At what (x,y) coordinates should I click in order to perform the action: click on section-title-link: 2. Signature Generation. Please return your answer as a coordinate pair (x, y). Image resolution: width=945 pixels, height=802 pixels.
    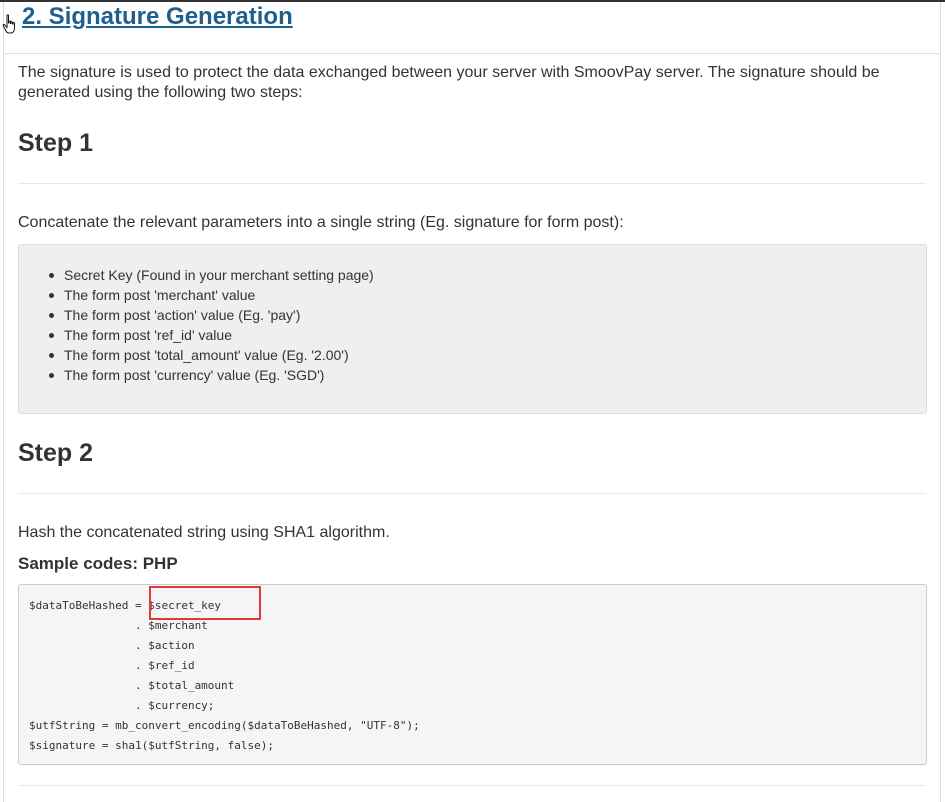
    Looking at the image, I should click on (157, 17).